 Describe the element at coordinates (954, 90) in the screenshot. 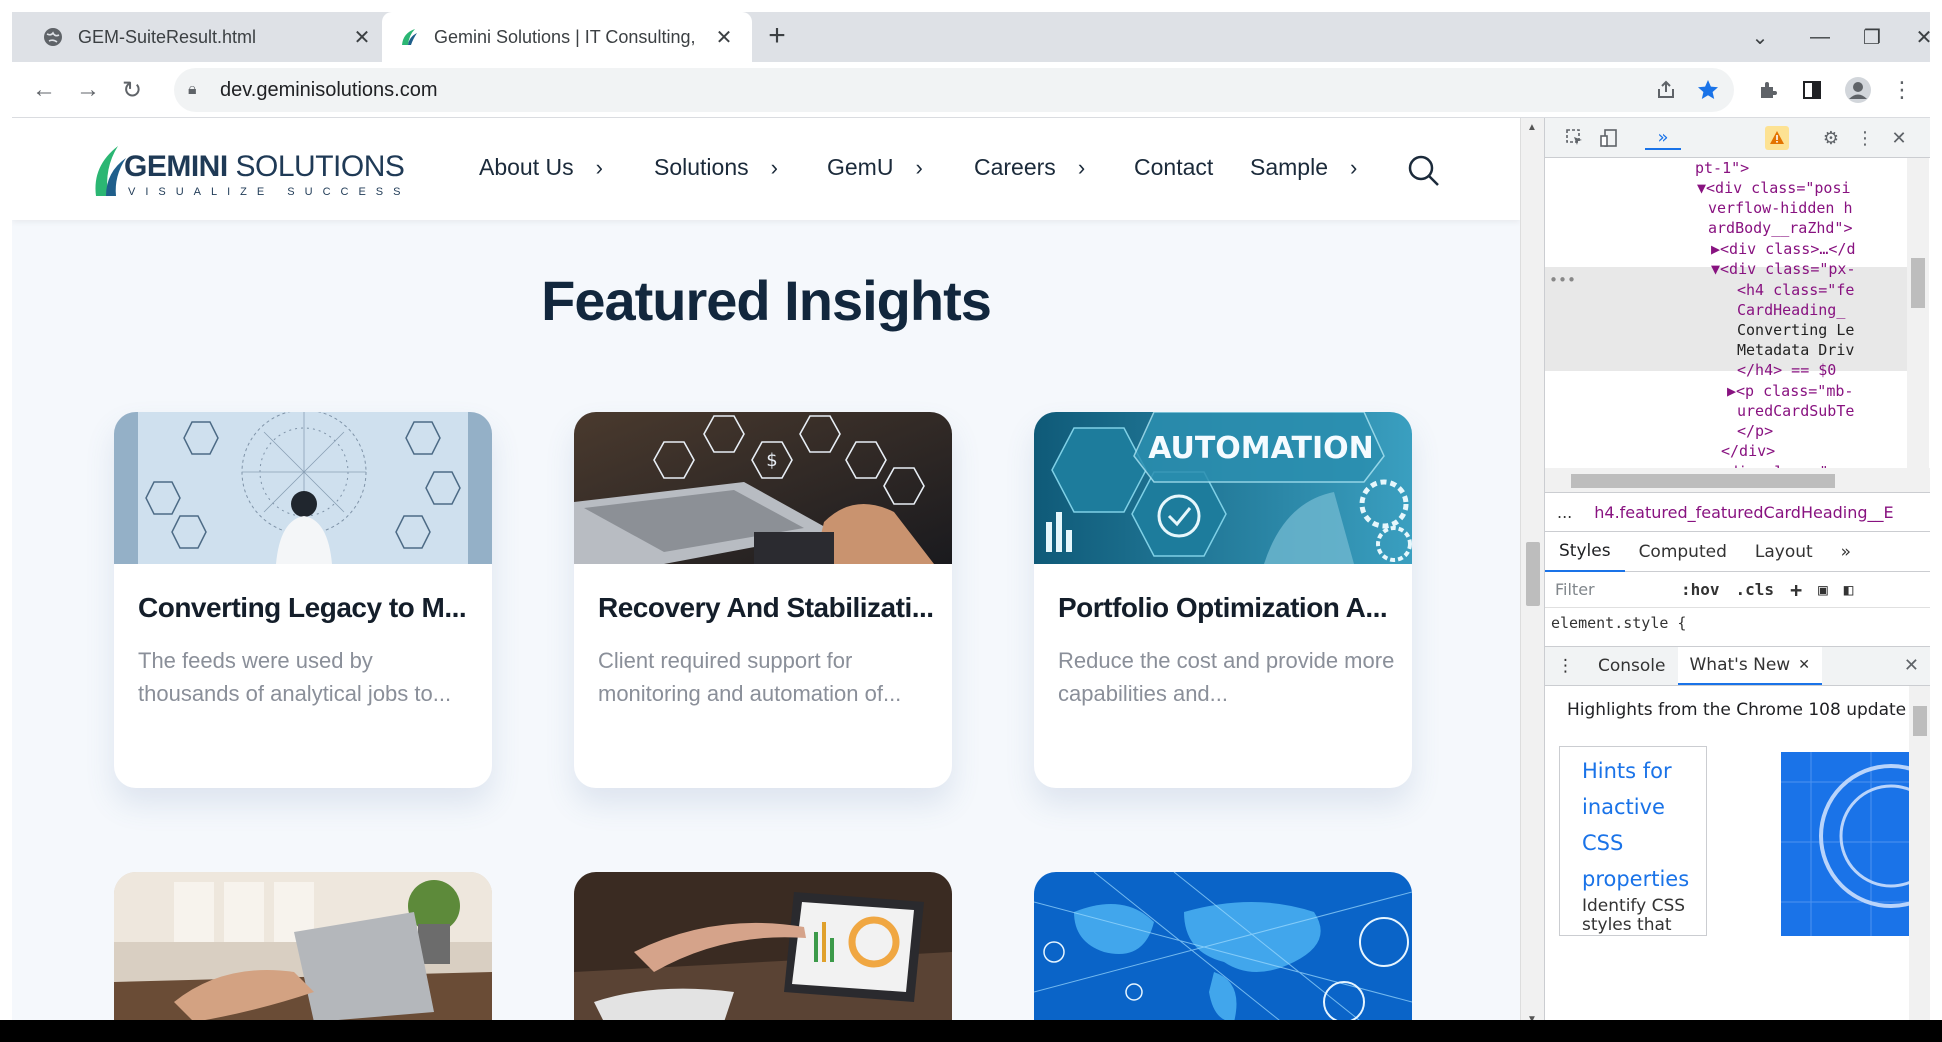

I see `address-bar: 🔒︎ dev.geminisolutions.com` at that location.